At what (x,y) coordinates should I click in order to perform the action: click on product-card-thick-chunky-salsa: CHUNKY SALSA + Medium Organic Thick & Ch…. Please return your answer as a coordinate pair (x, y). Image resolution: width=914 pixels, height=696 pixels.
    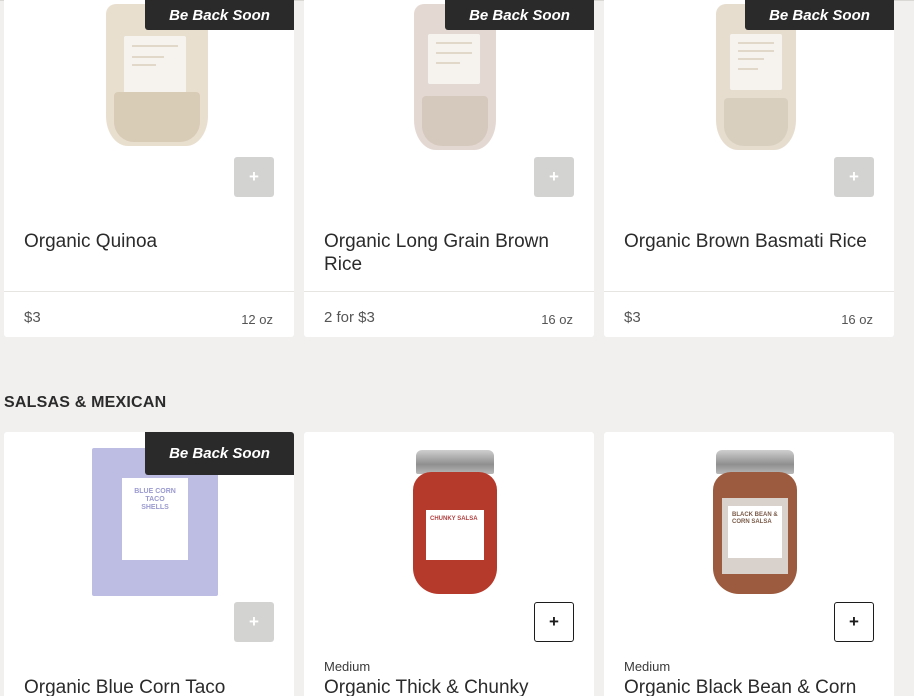
    Looking at the image, I should click on (449, 564).